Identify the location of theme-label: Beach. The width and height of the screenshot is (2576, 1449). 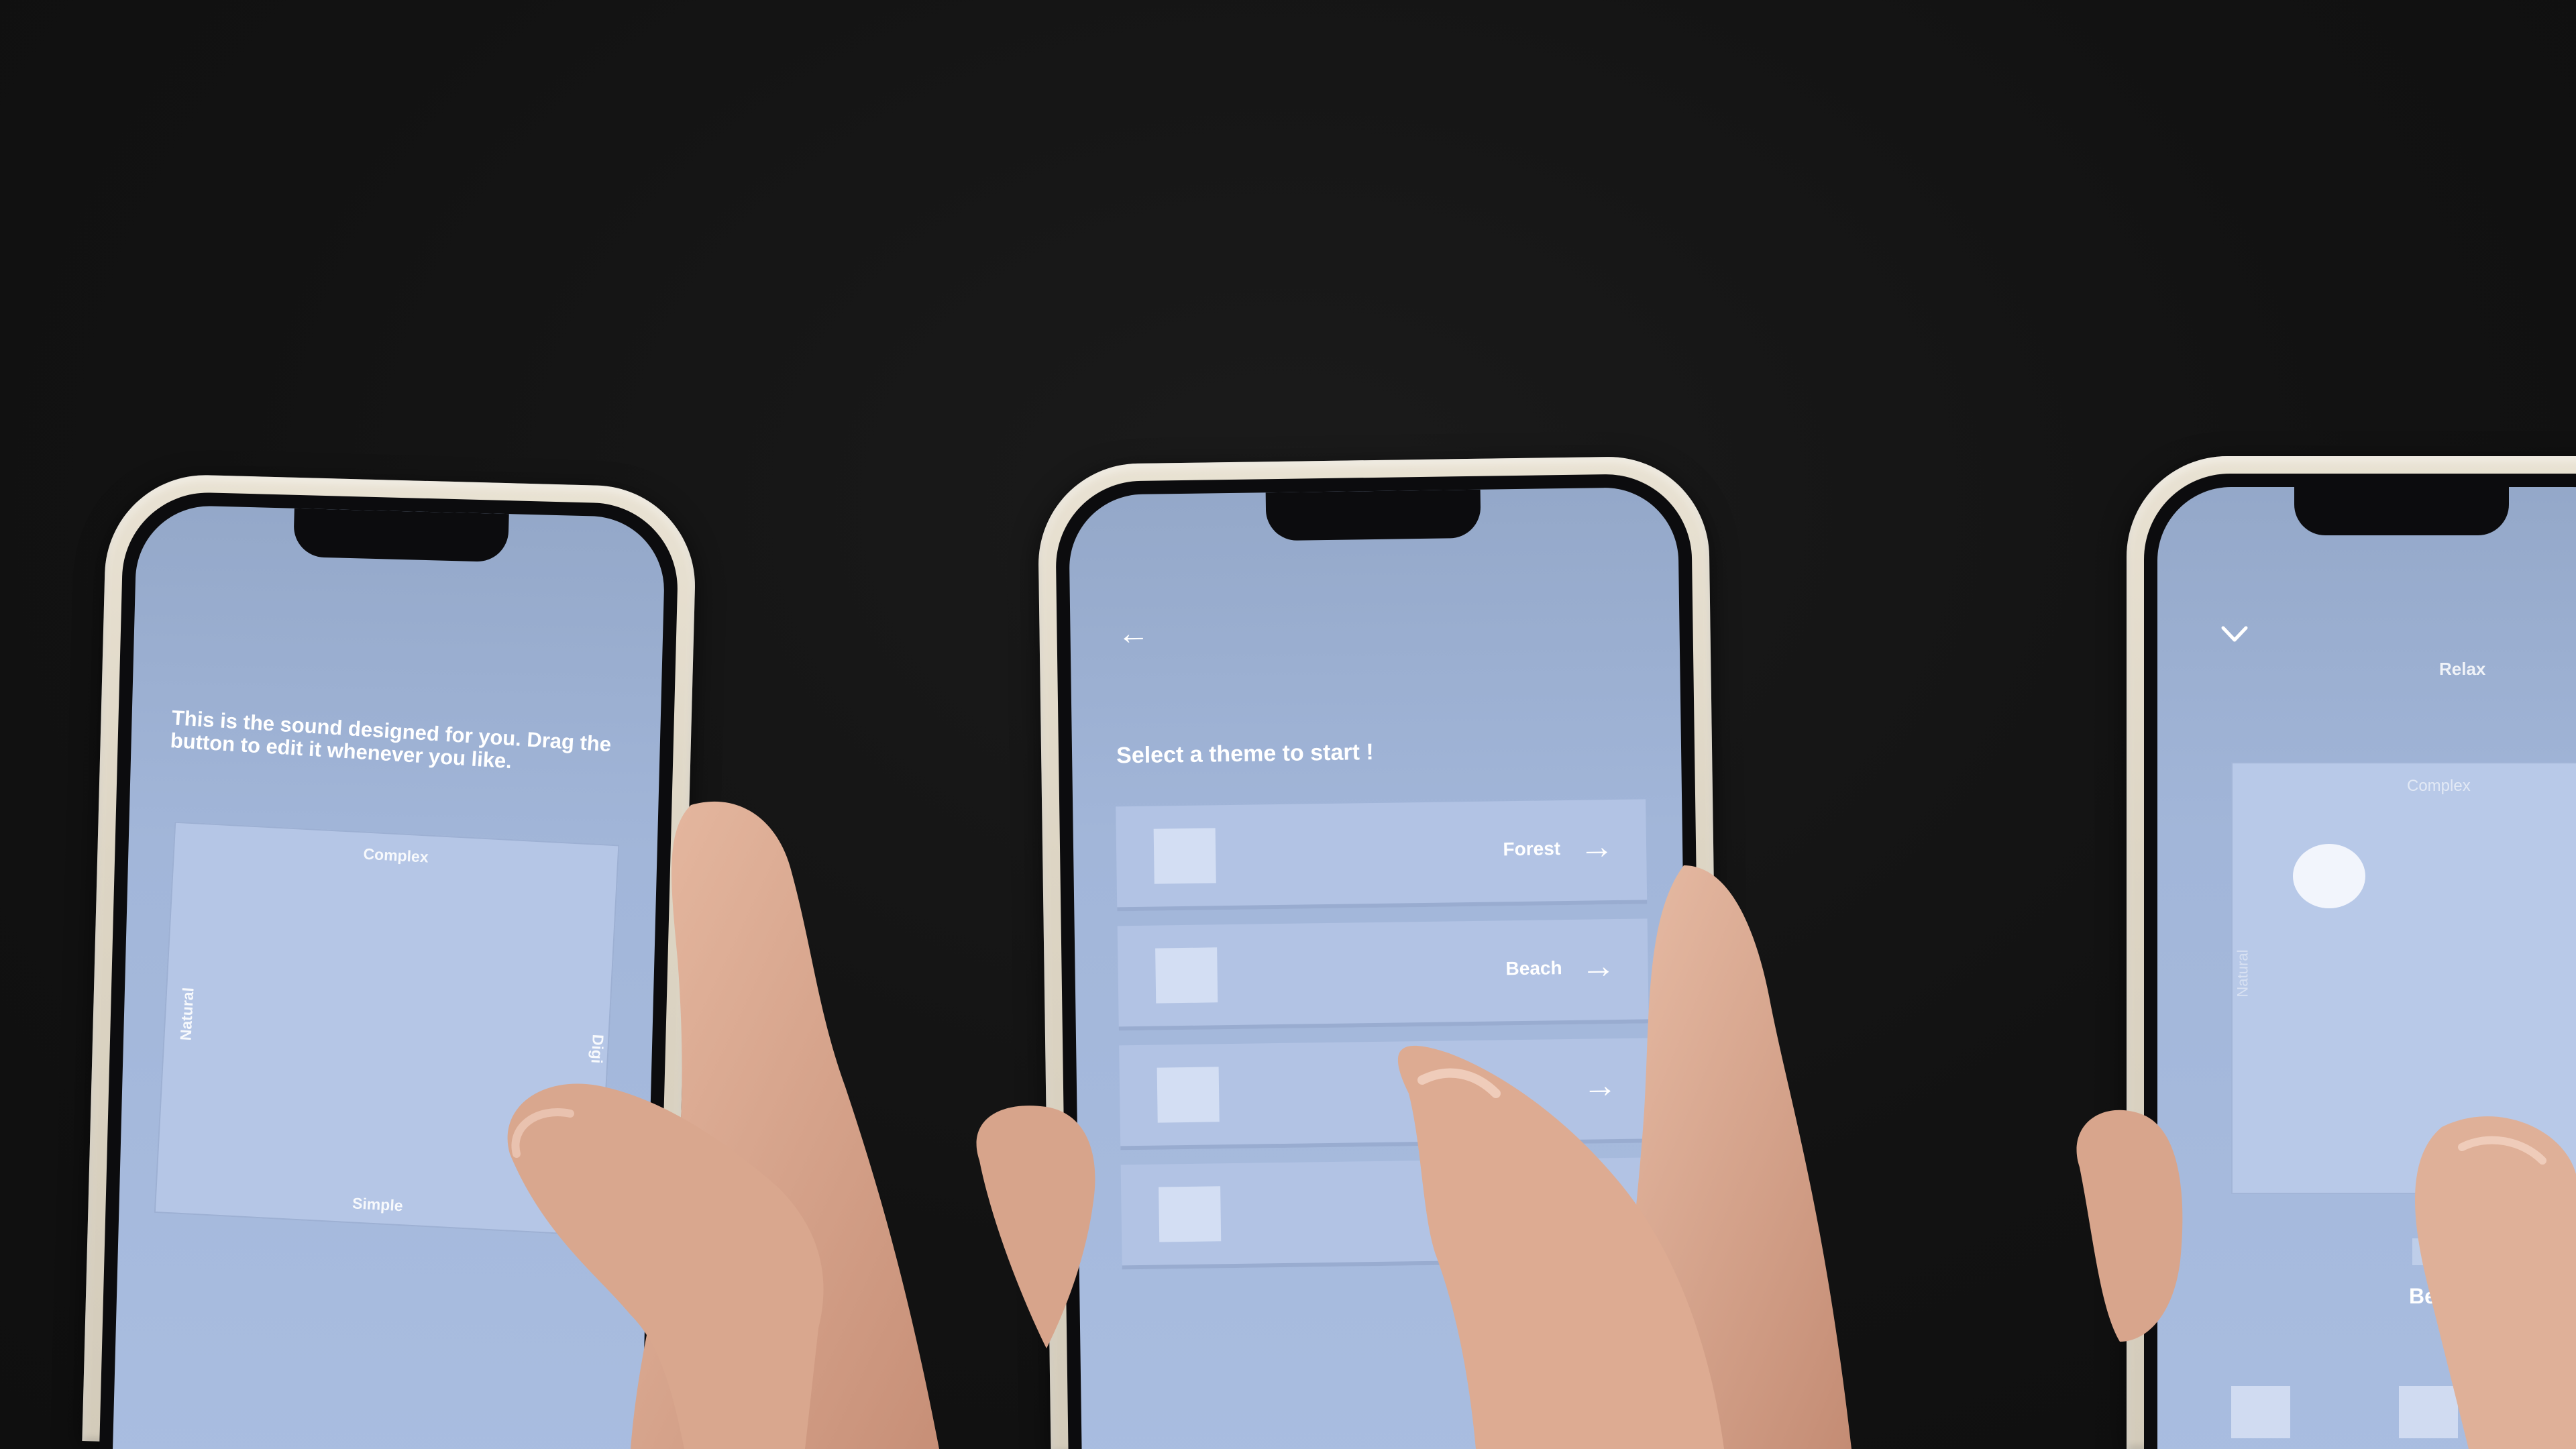
(1533, 968).